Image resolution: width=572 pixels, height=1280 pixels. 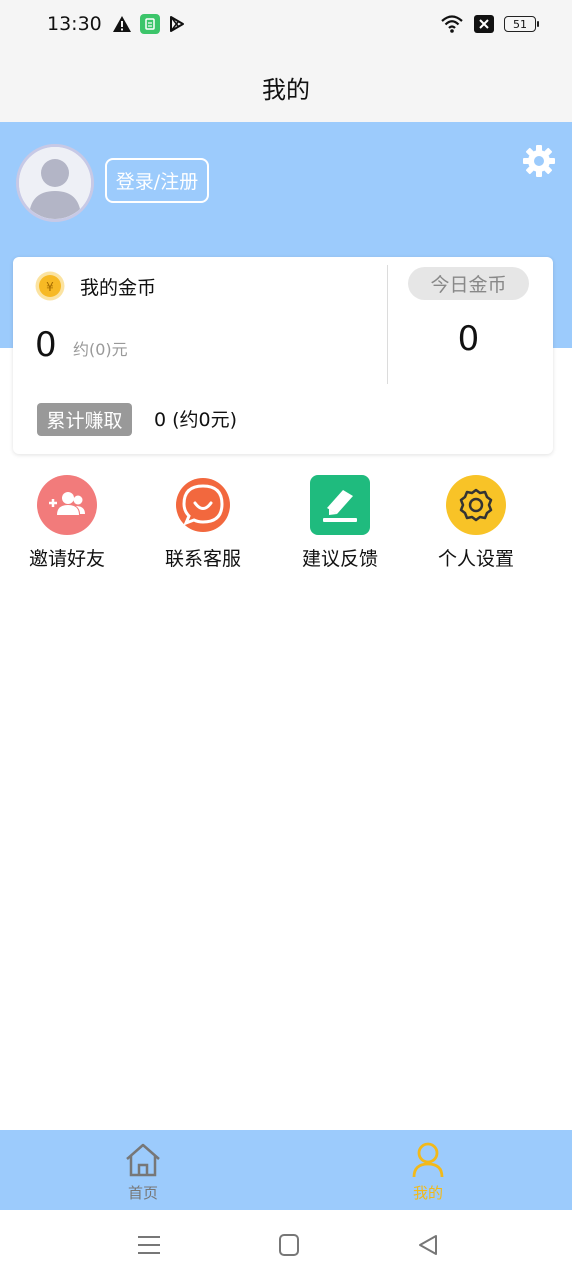 I want to click on contact-service-button: 联系客服, so click(x=203, y=524).